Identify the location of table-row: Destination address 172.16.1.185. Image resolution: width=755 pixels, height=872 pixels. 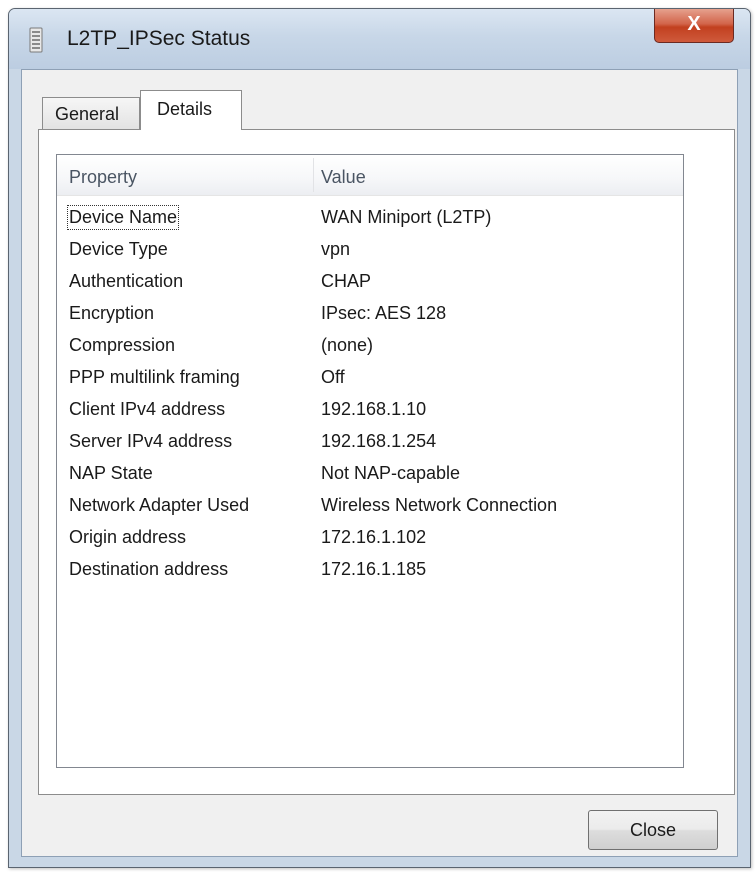
(370, 571).